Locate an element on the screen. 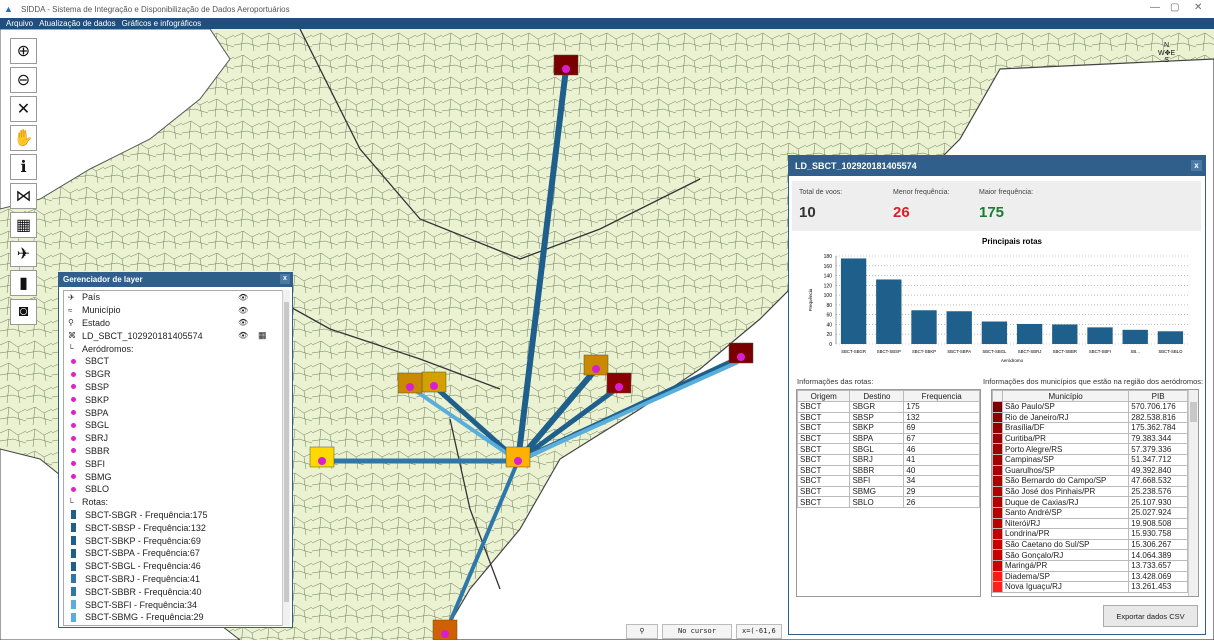 The image size is (1214, 642). table-row: SBCT SBPA 67 is located at coordinates (888, 438).